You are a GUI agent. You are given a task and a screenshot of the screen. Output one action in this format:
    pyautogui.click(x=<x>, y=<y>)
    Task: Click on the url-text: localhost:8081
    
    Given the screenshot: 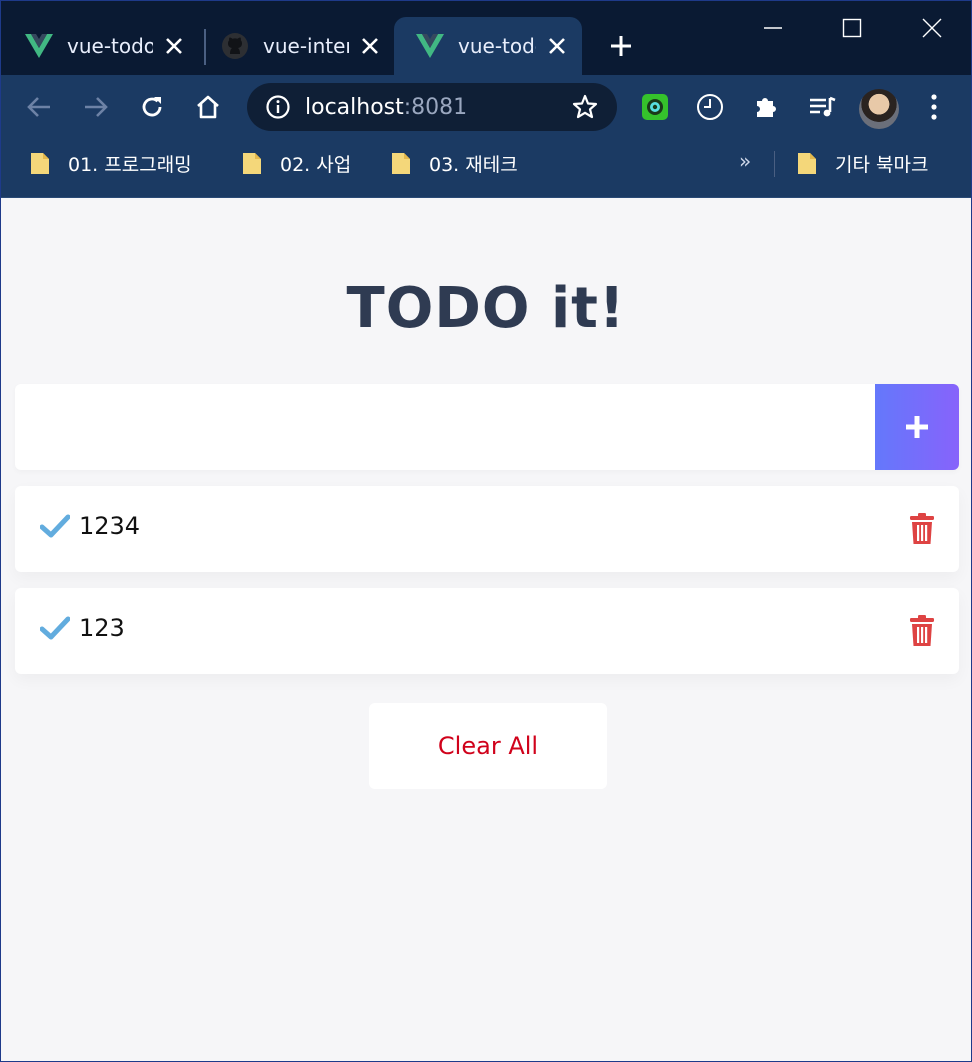 What is the action you would take?
    pyautogui.click(x=386, y=107)
    